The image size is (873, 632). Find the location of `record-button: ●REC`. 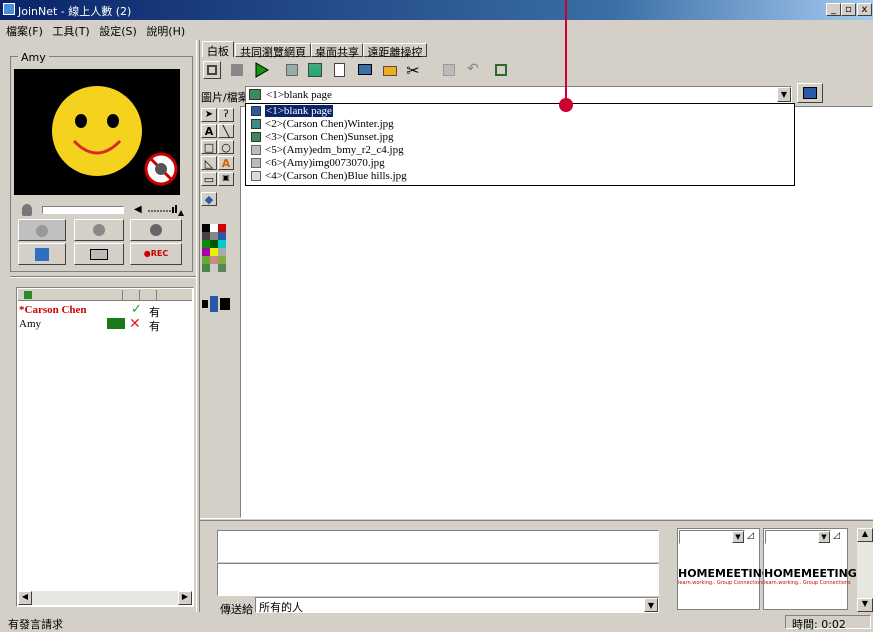

record-button: ●REC is located at coordinates (156, 254).